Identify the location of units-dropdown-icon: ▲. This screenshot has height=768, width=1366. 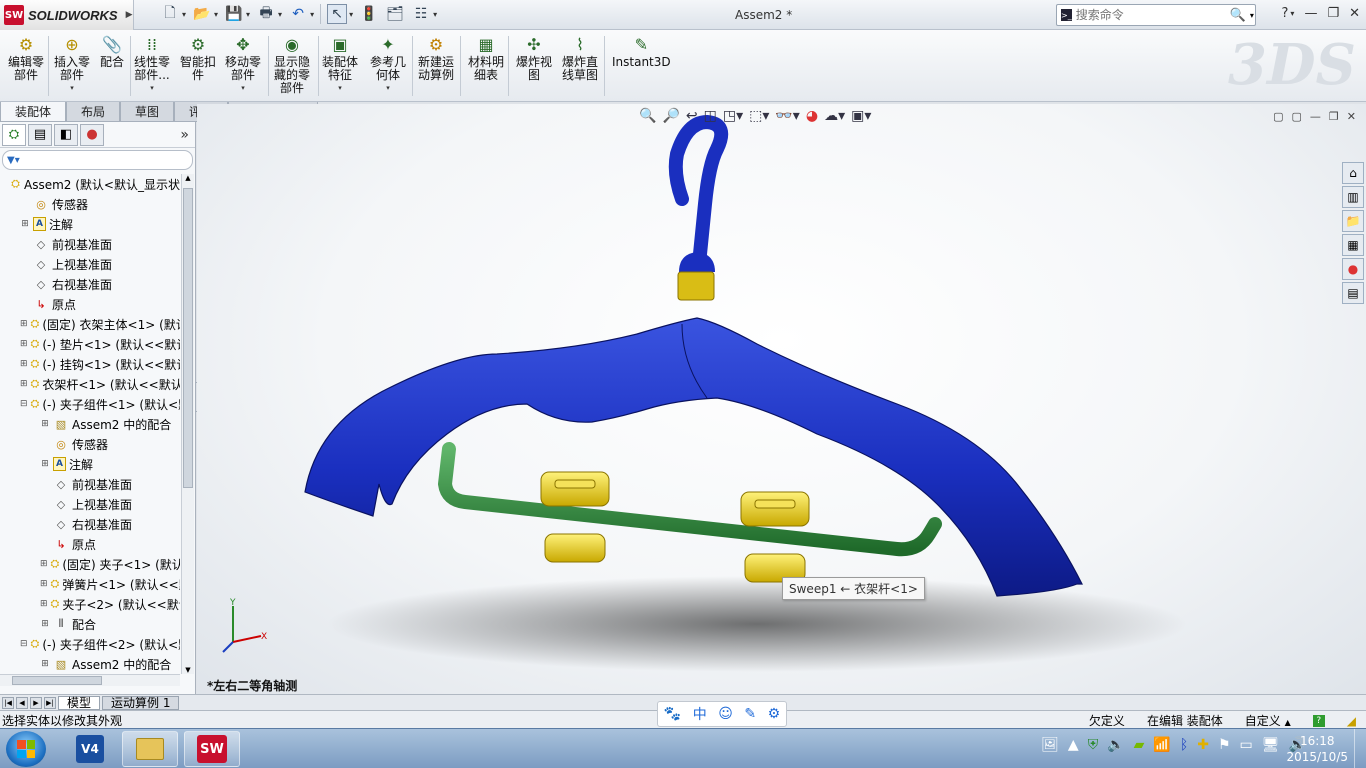
(1288, 722).